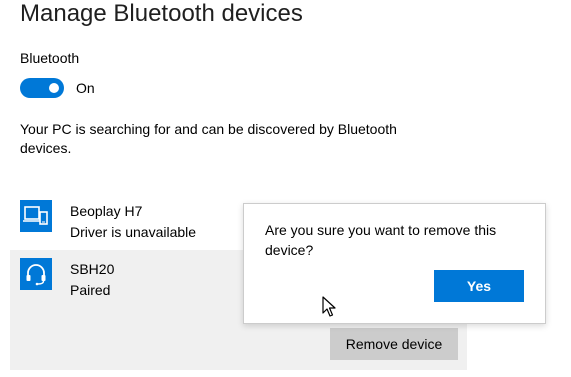  What do you see at coordinates (161, 13) in the screenshot?
I see `page-title: Manage Bluetooth devices` at bounding box center [161, 13].